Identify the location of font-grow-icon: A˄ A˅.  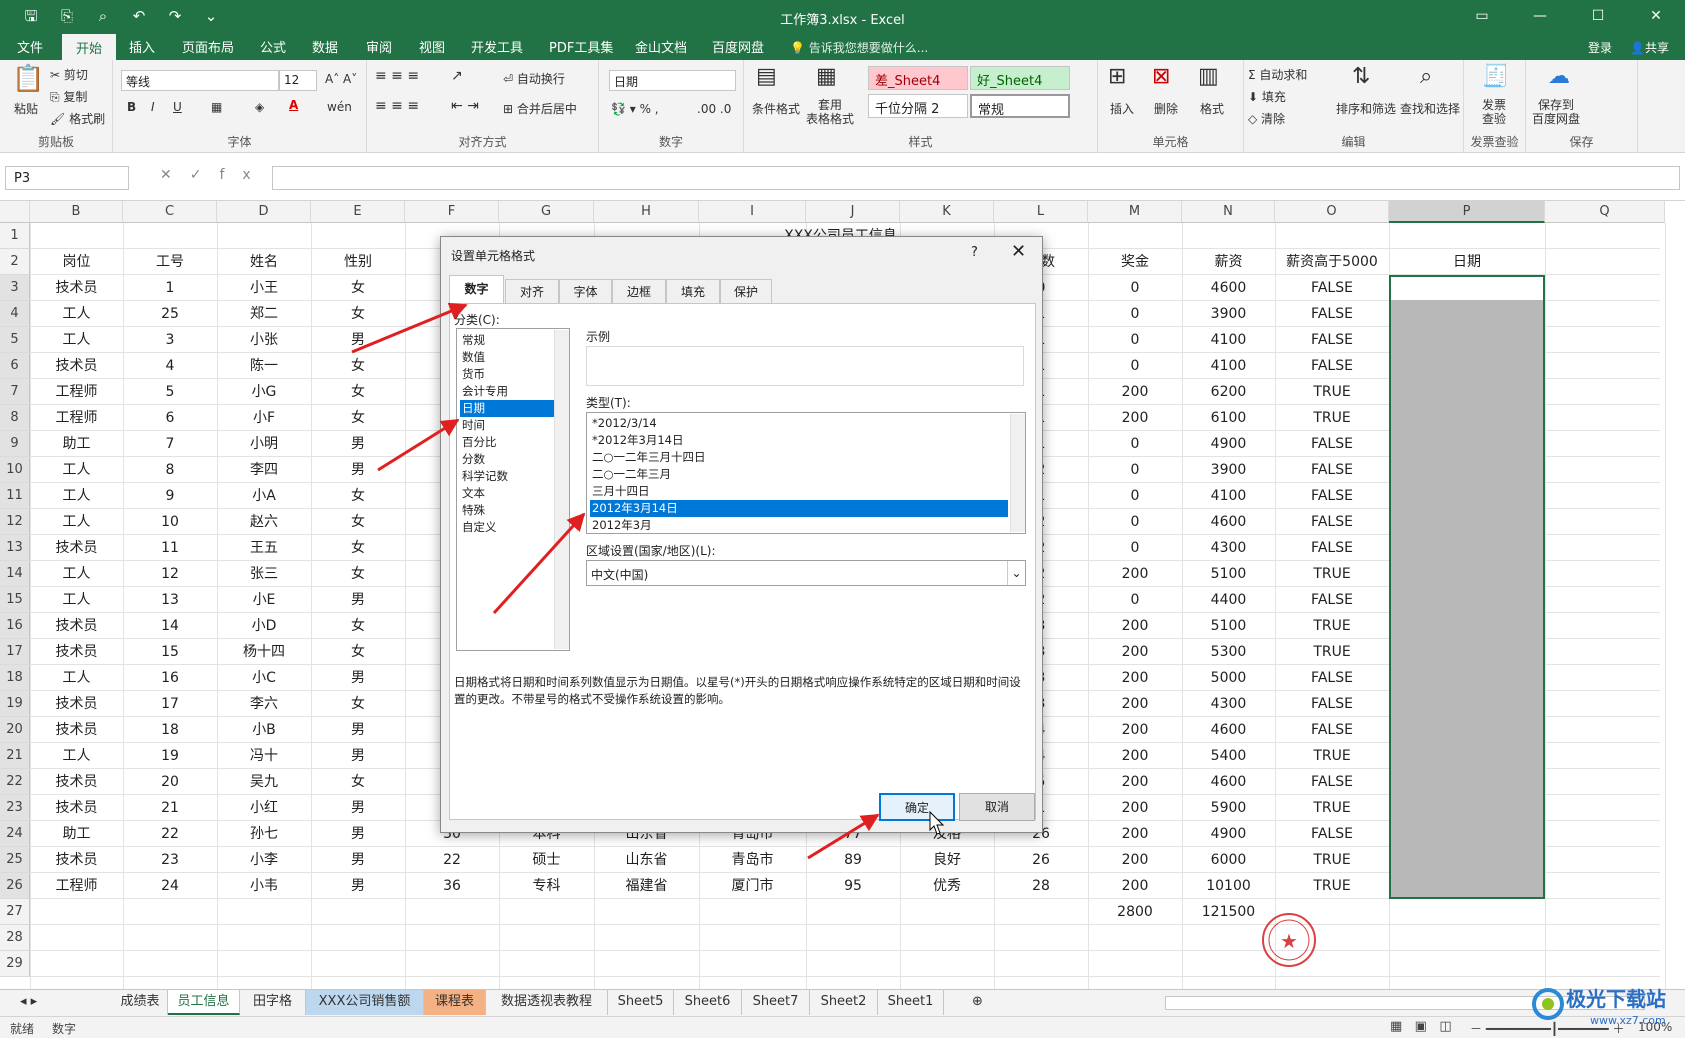
(341, 79).